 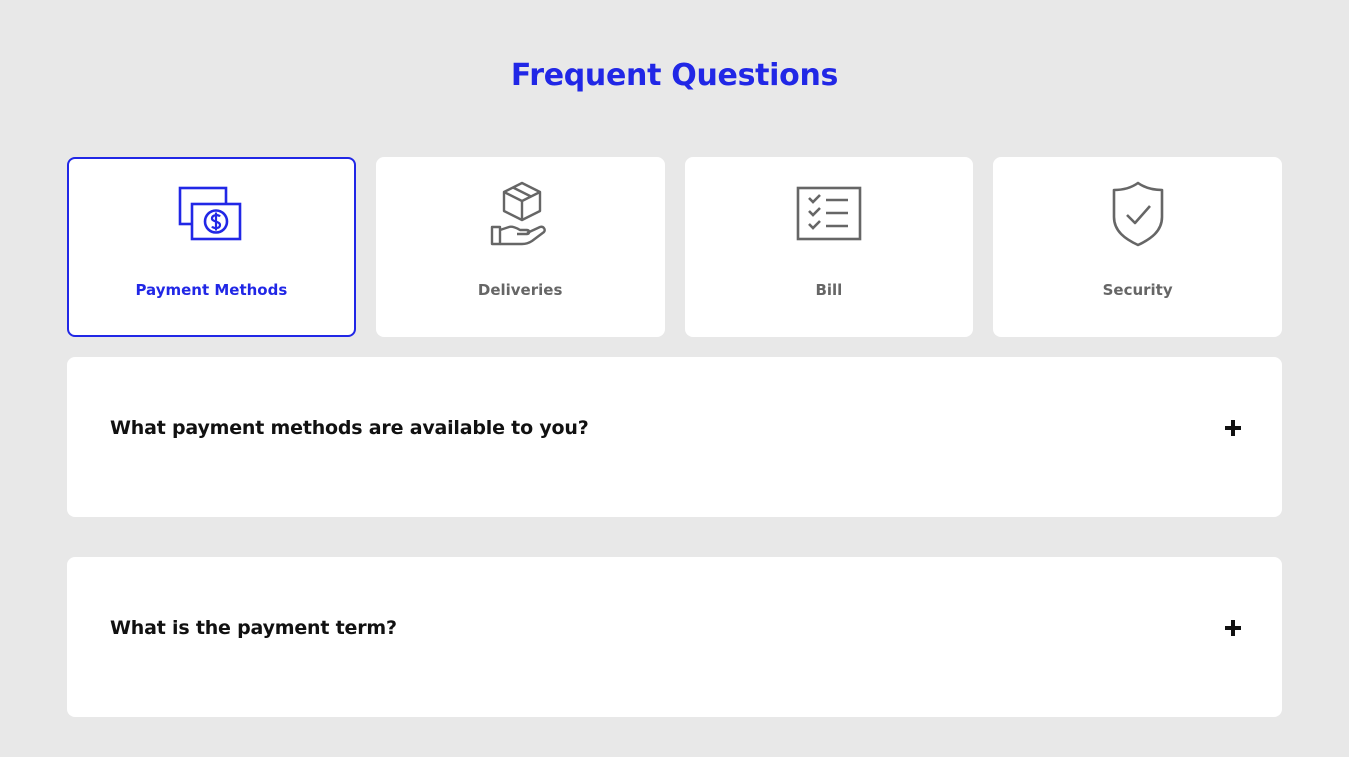 What do you see at coordinates (829, 214) in the screenshot?
I see `checklist-icon` at bounding box center [829, 214].